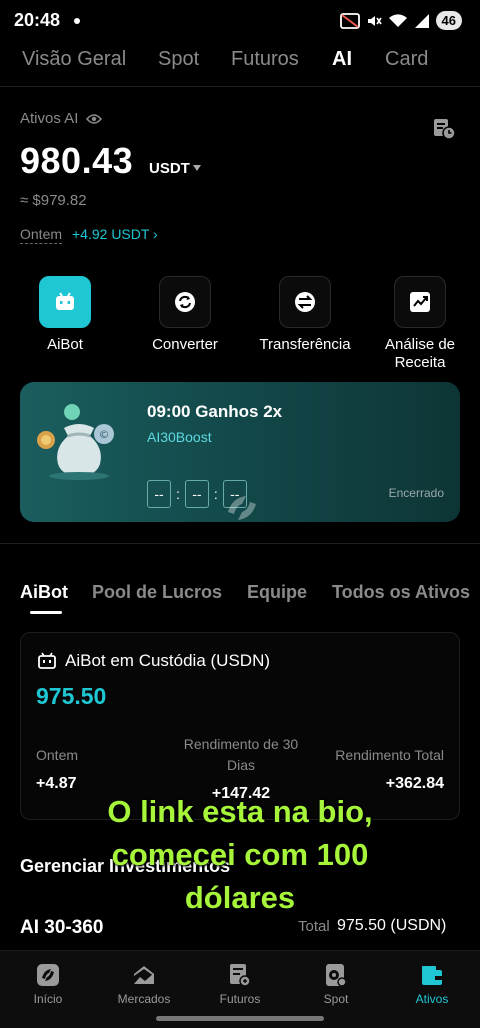  What do you see at coordinates (37, 20) in the screenshot?
I see `status-time: 20:48` at bounding box center [37, 20].